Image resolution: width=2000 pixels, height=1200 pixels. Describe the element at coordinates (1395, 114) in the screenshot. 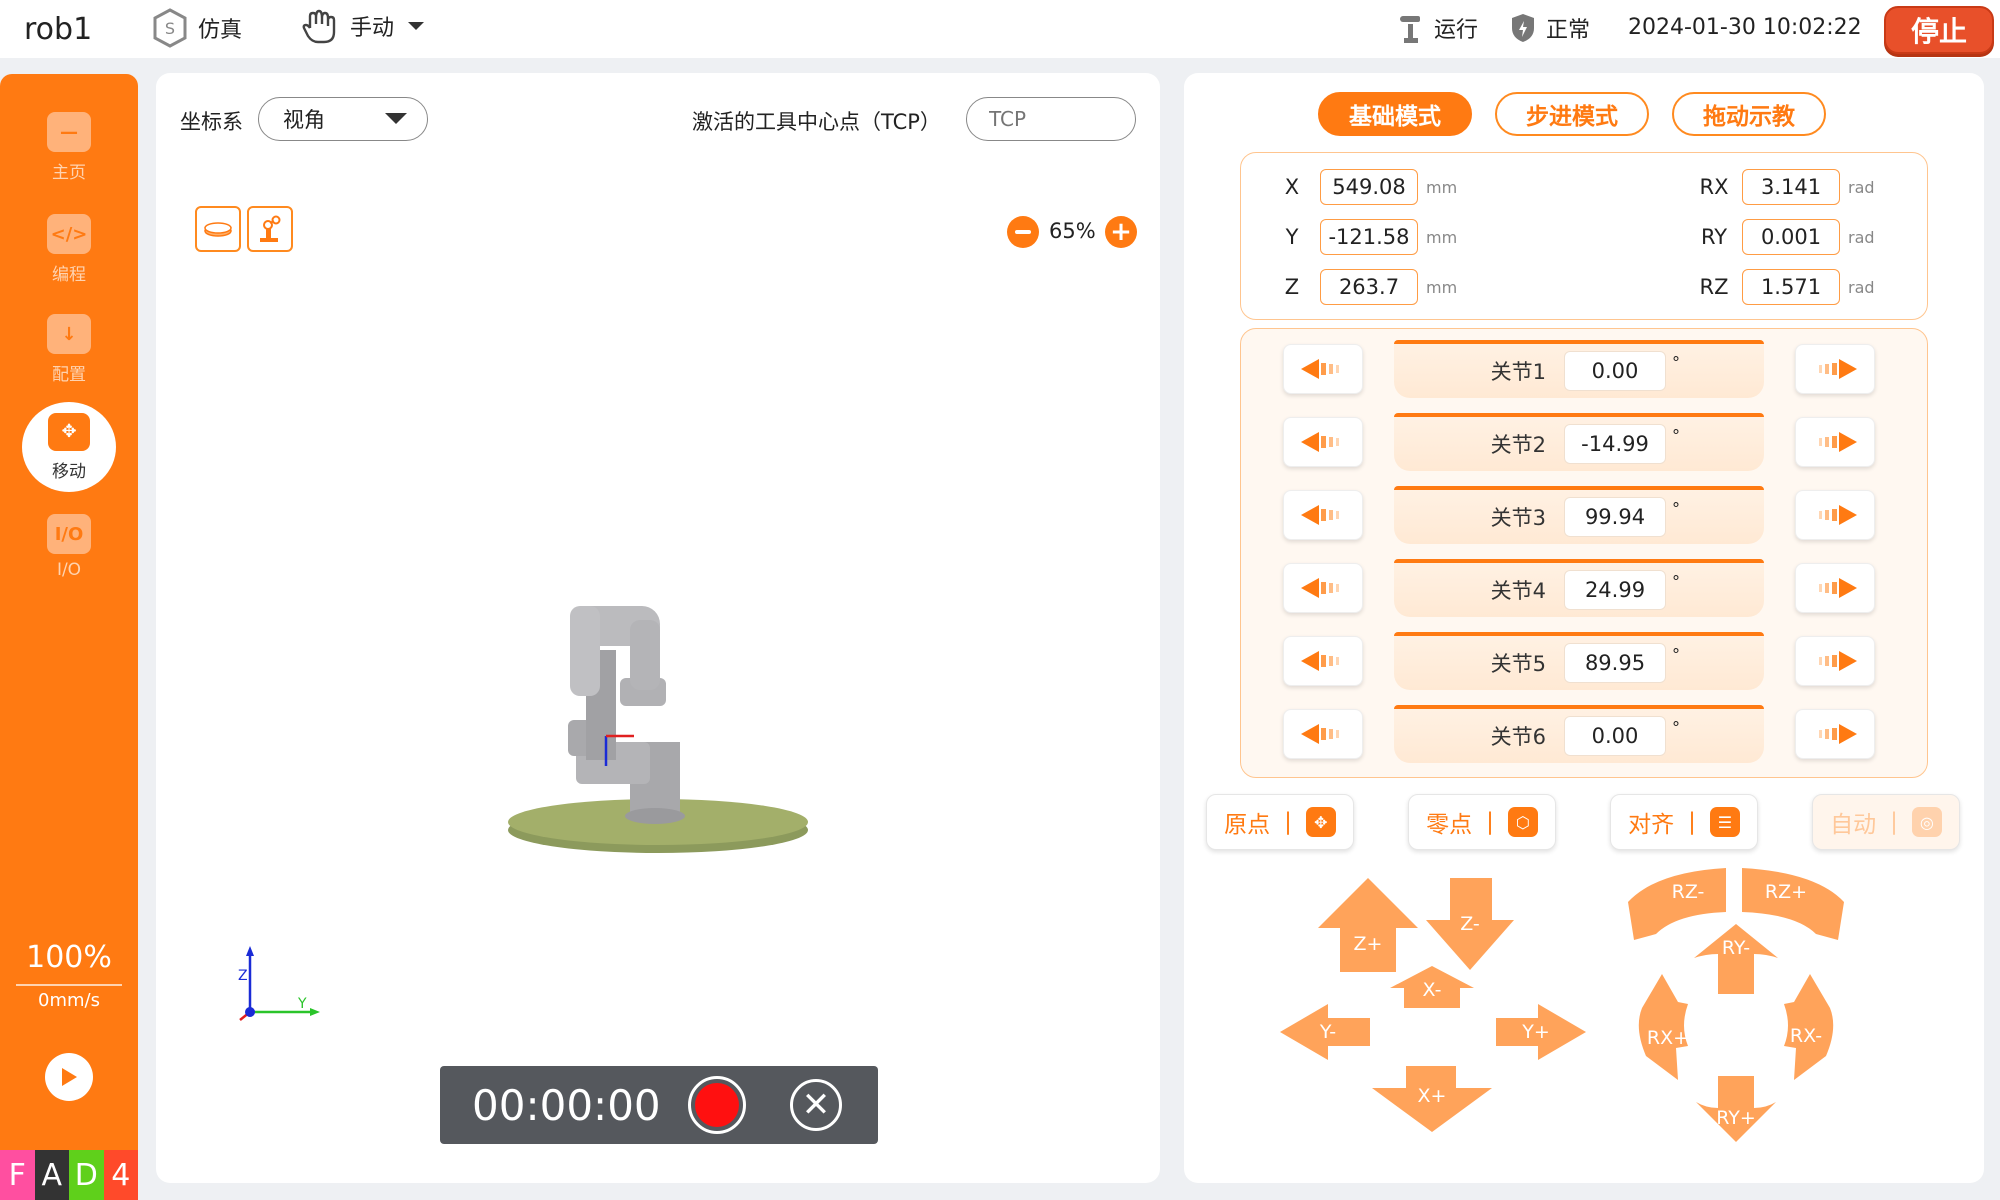

I see `tab-basic-mode: 基础模式` at that location.